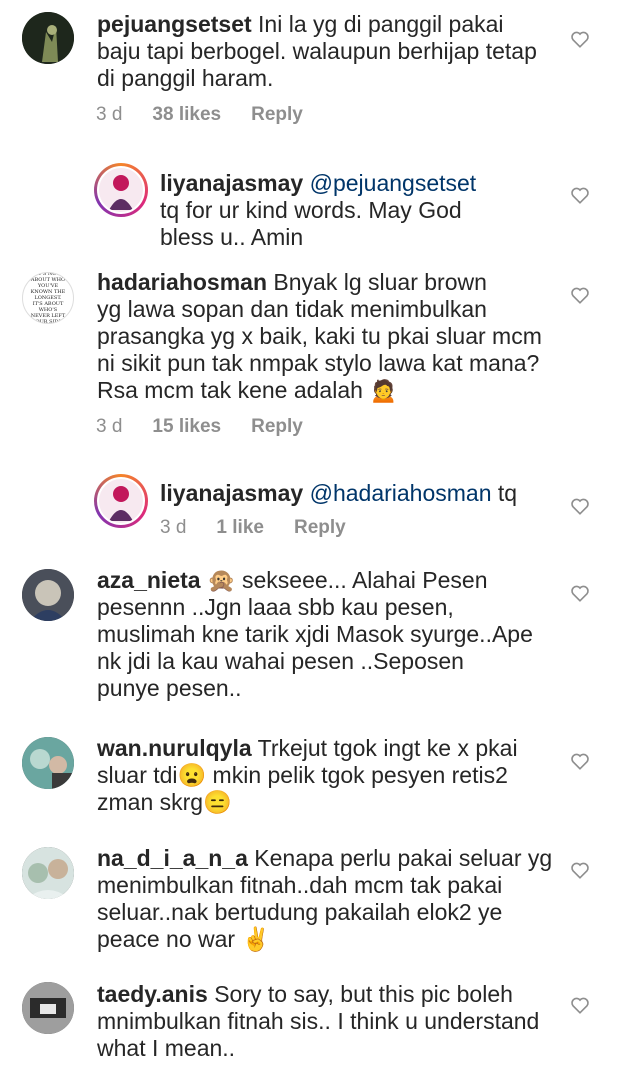 This screenshot has width=622, height=1070. I want to click on comment-line: yg lawa sopan dan tidak menimbulkan, so click(292, 309).